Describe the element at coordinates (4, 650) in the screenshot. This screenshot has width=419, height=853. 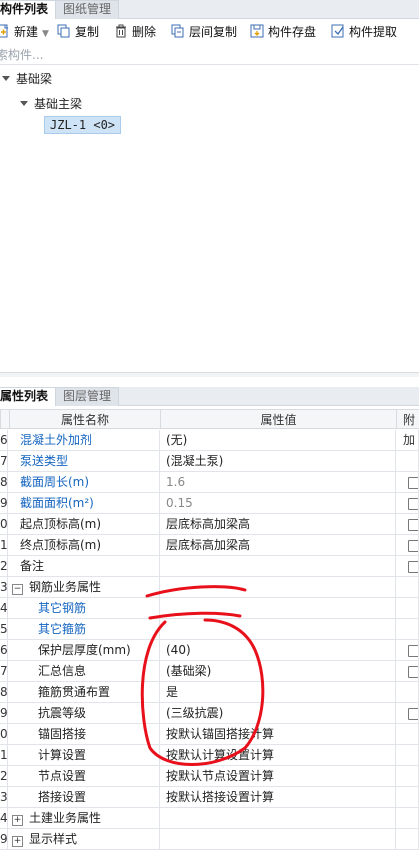
I see `row-index: 6` at that location.